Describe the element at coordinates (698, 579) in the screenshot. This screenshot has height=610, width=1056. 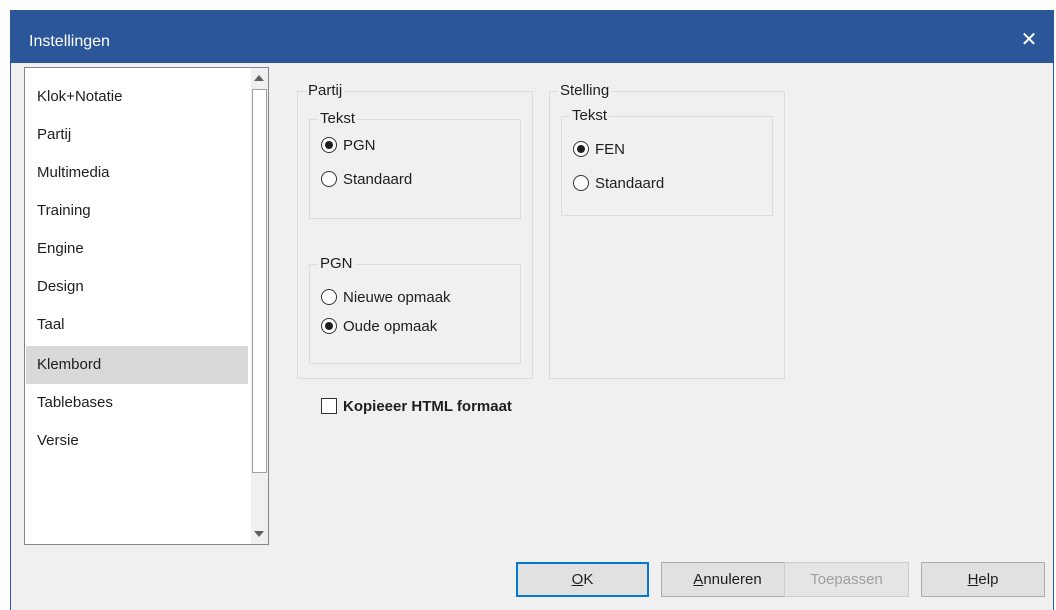
I see `cancel-mnemonic: A` at that location.